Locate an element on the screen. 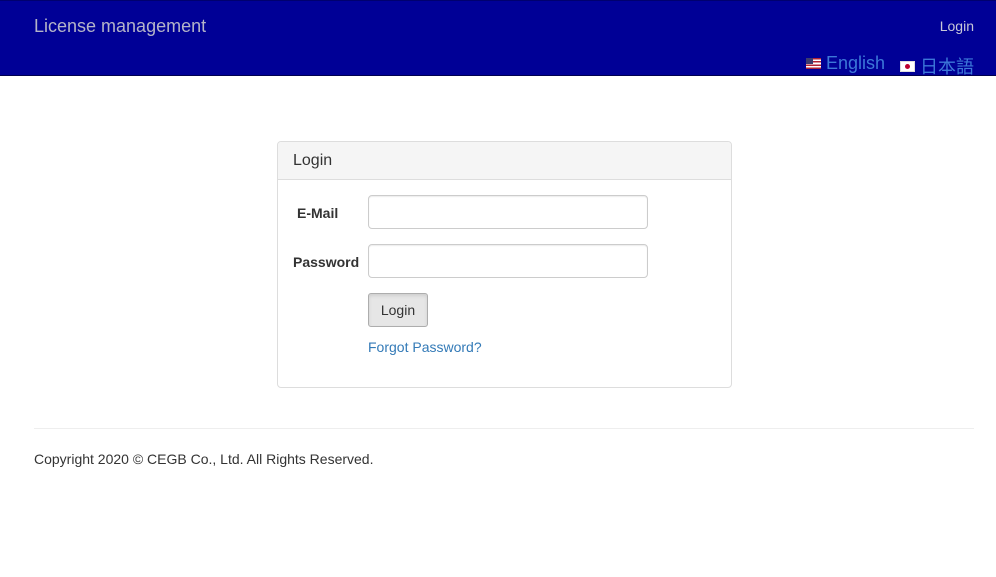 The height and width of the screenshot is (577, 996). email-field is located at coordinates (508, 212).